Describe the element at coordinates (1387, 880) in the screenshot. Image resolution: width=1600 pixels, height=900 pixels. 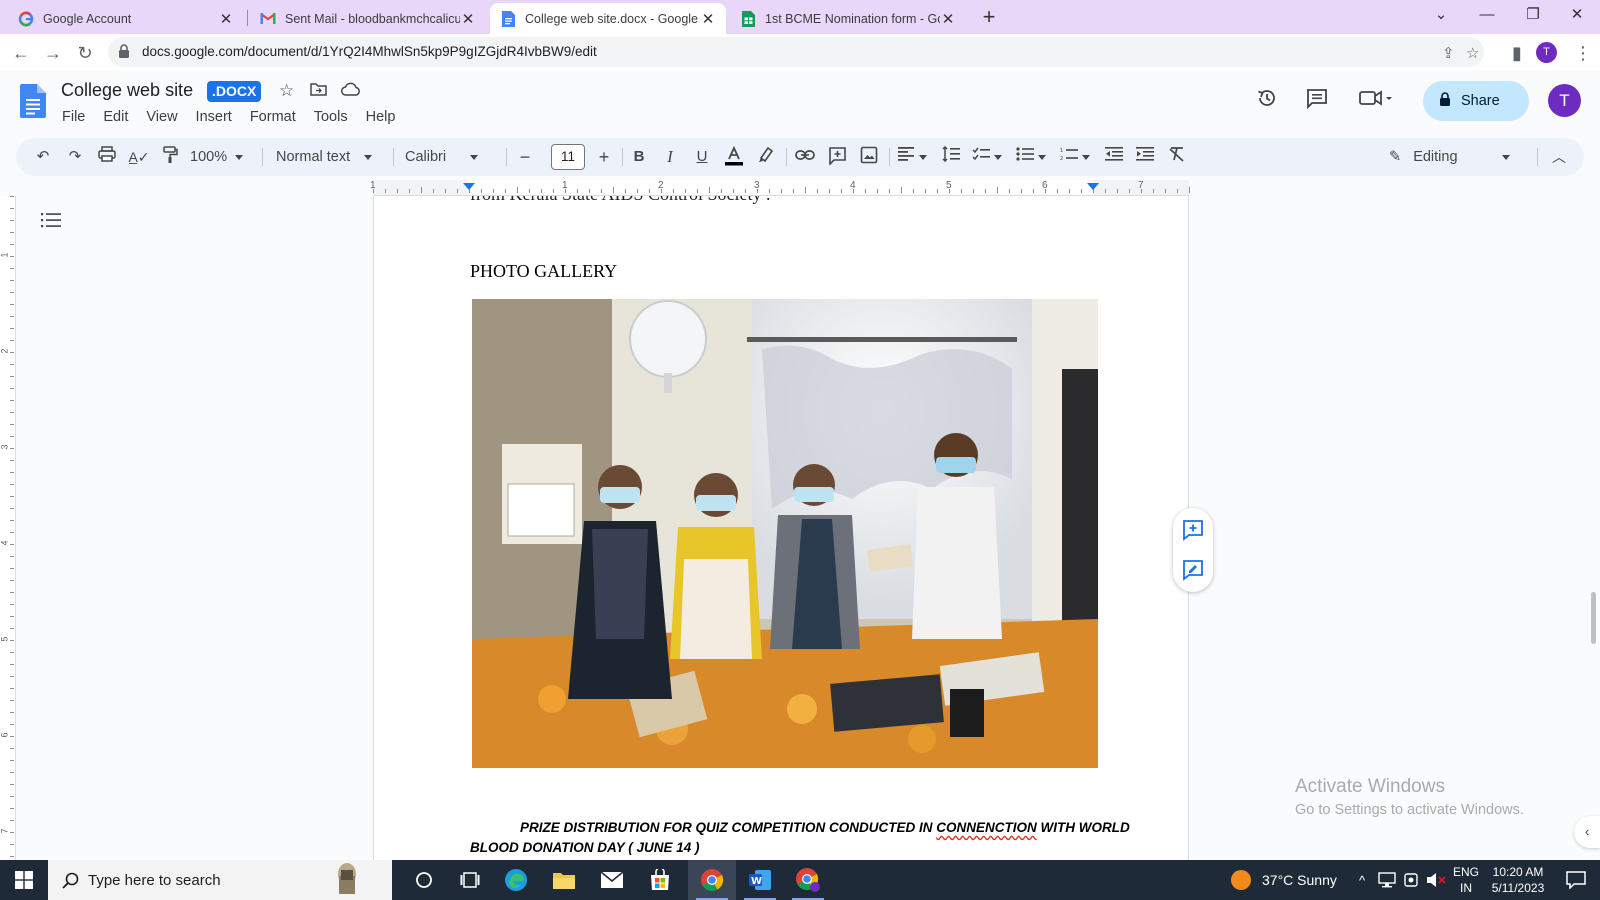
I see `network-icon` at that location.